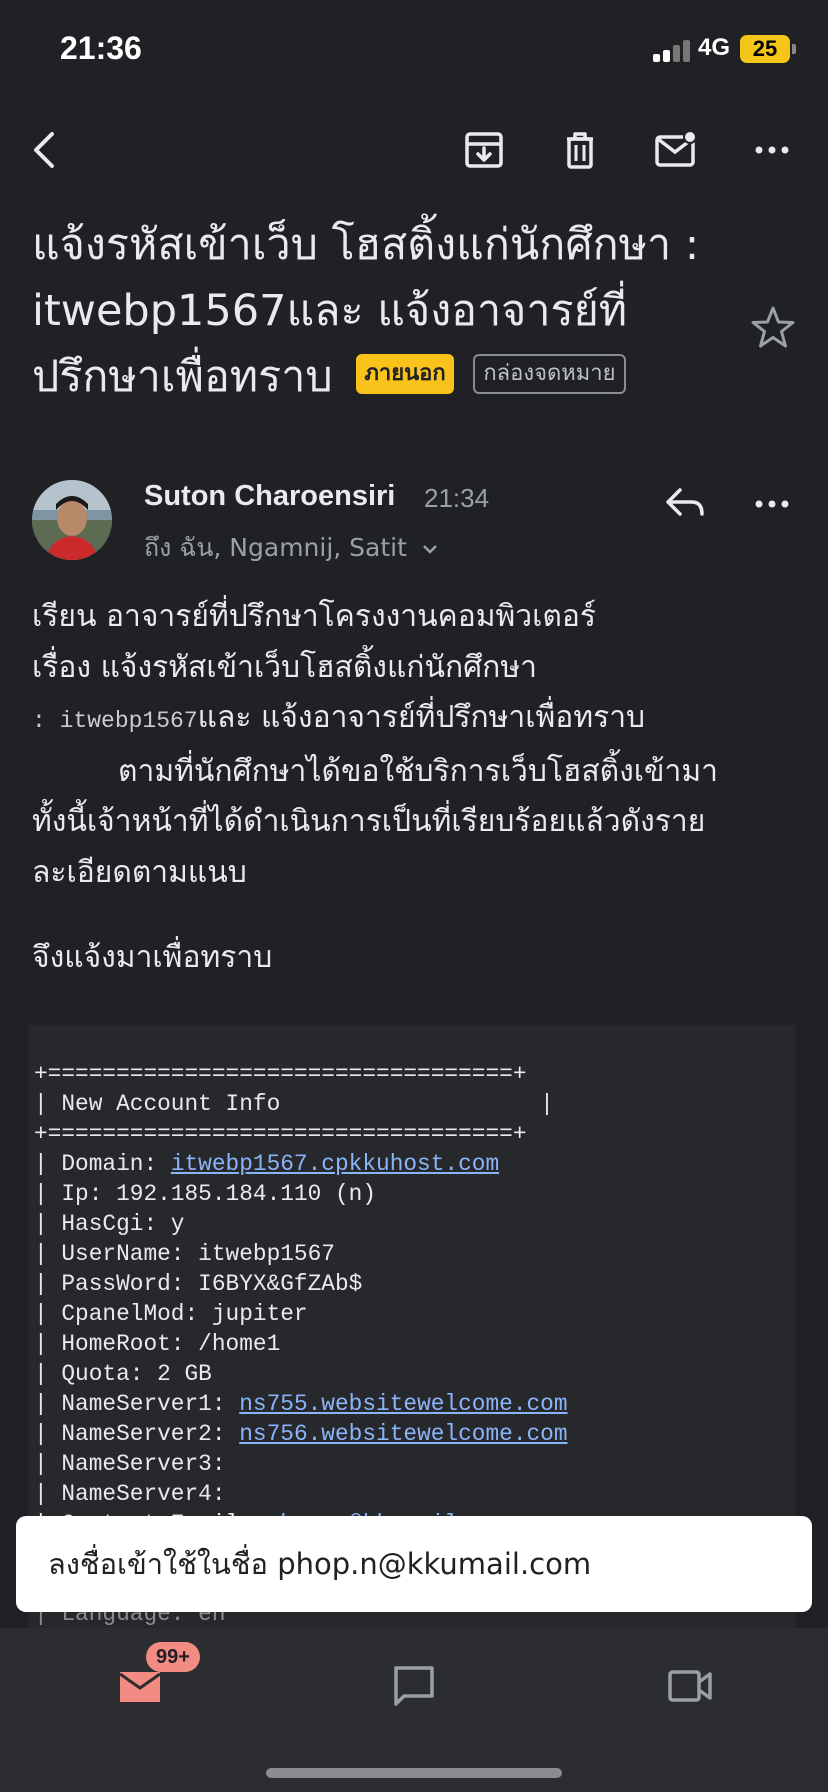  I want to click on body-line: เรียน อาจารย์ที่ปรึกษาโครงงานคอมพิวเตอร์, so click(314, 616).